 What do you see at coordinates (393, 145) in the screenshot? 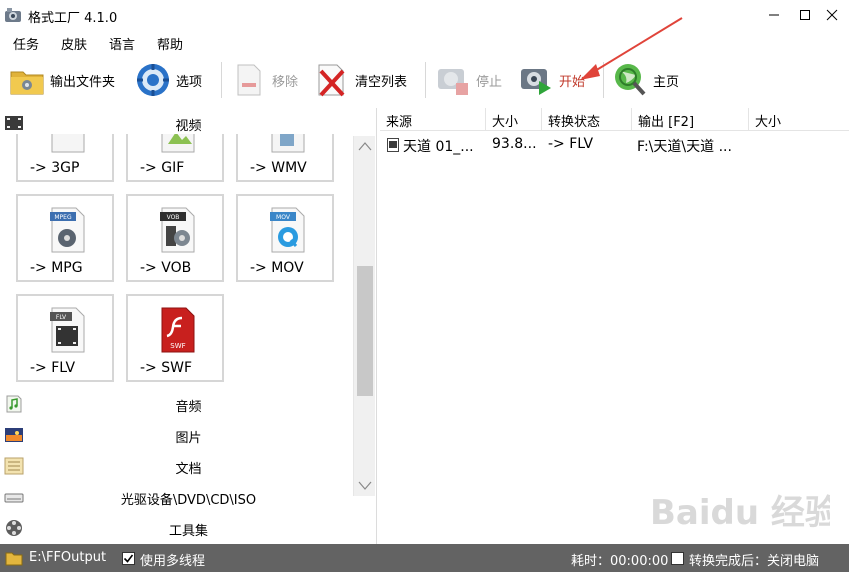
I see `video-file-icon` at bounding box center [393, 145].